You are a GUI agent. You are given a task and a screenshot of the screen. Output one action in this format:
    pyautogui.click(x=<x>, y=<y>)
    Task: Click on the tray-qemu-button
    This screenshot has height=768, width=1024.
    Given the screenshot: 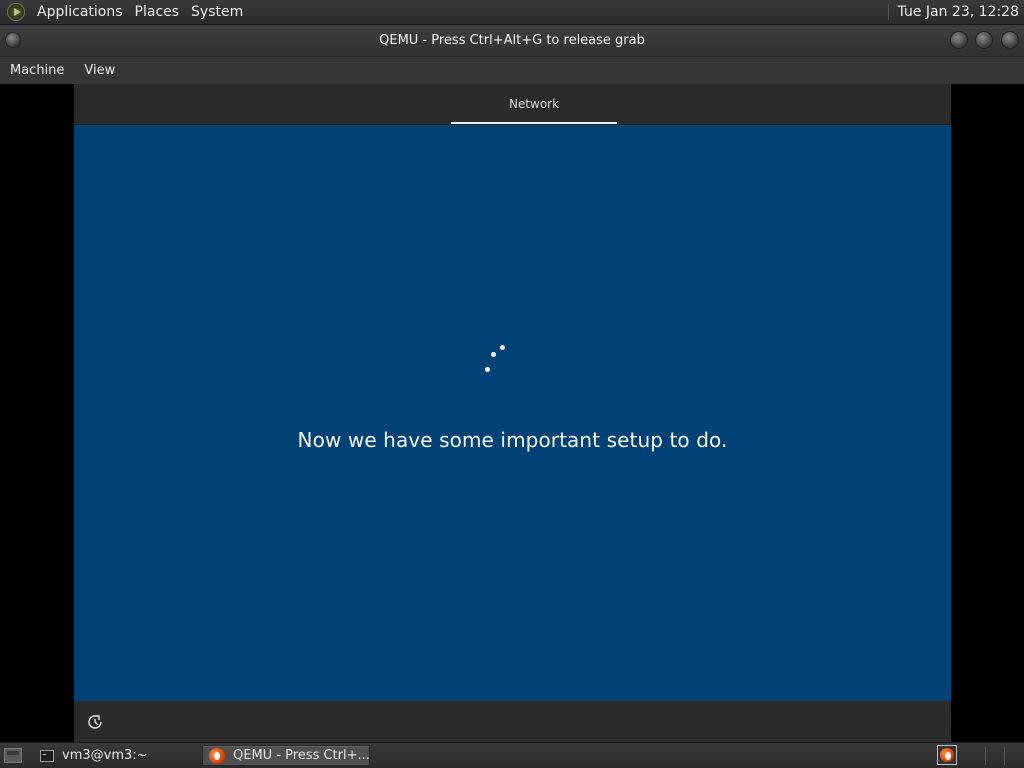 What is the action you would take?
    pyautogui.click(x=947, y=755)
    